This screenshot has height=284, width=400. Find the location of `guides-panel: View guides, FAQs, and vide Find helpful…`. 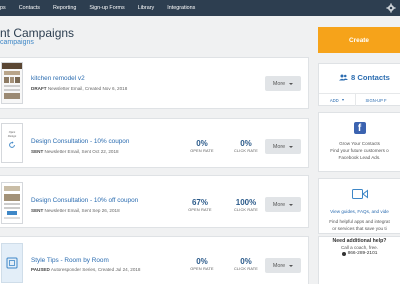

guides-panel: View guides, FAQs, and vide Find helpful… is located at coordinates (359, 206).